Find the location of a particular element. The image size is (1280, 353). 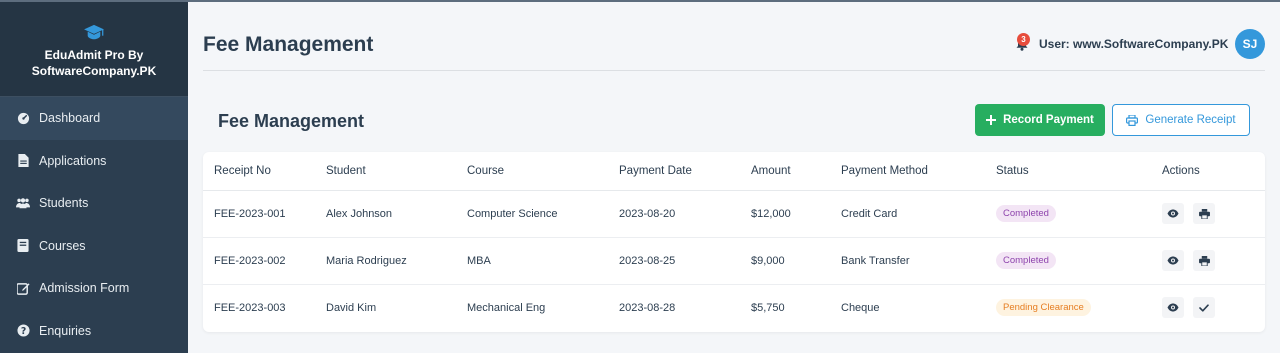

method-cell: Bank Transfer is located at coordinates (875, 260).